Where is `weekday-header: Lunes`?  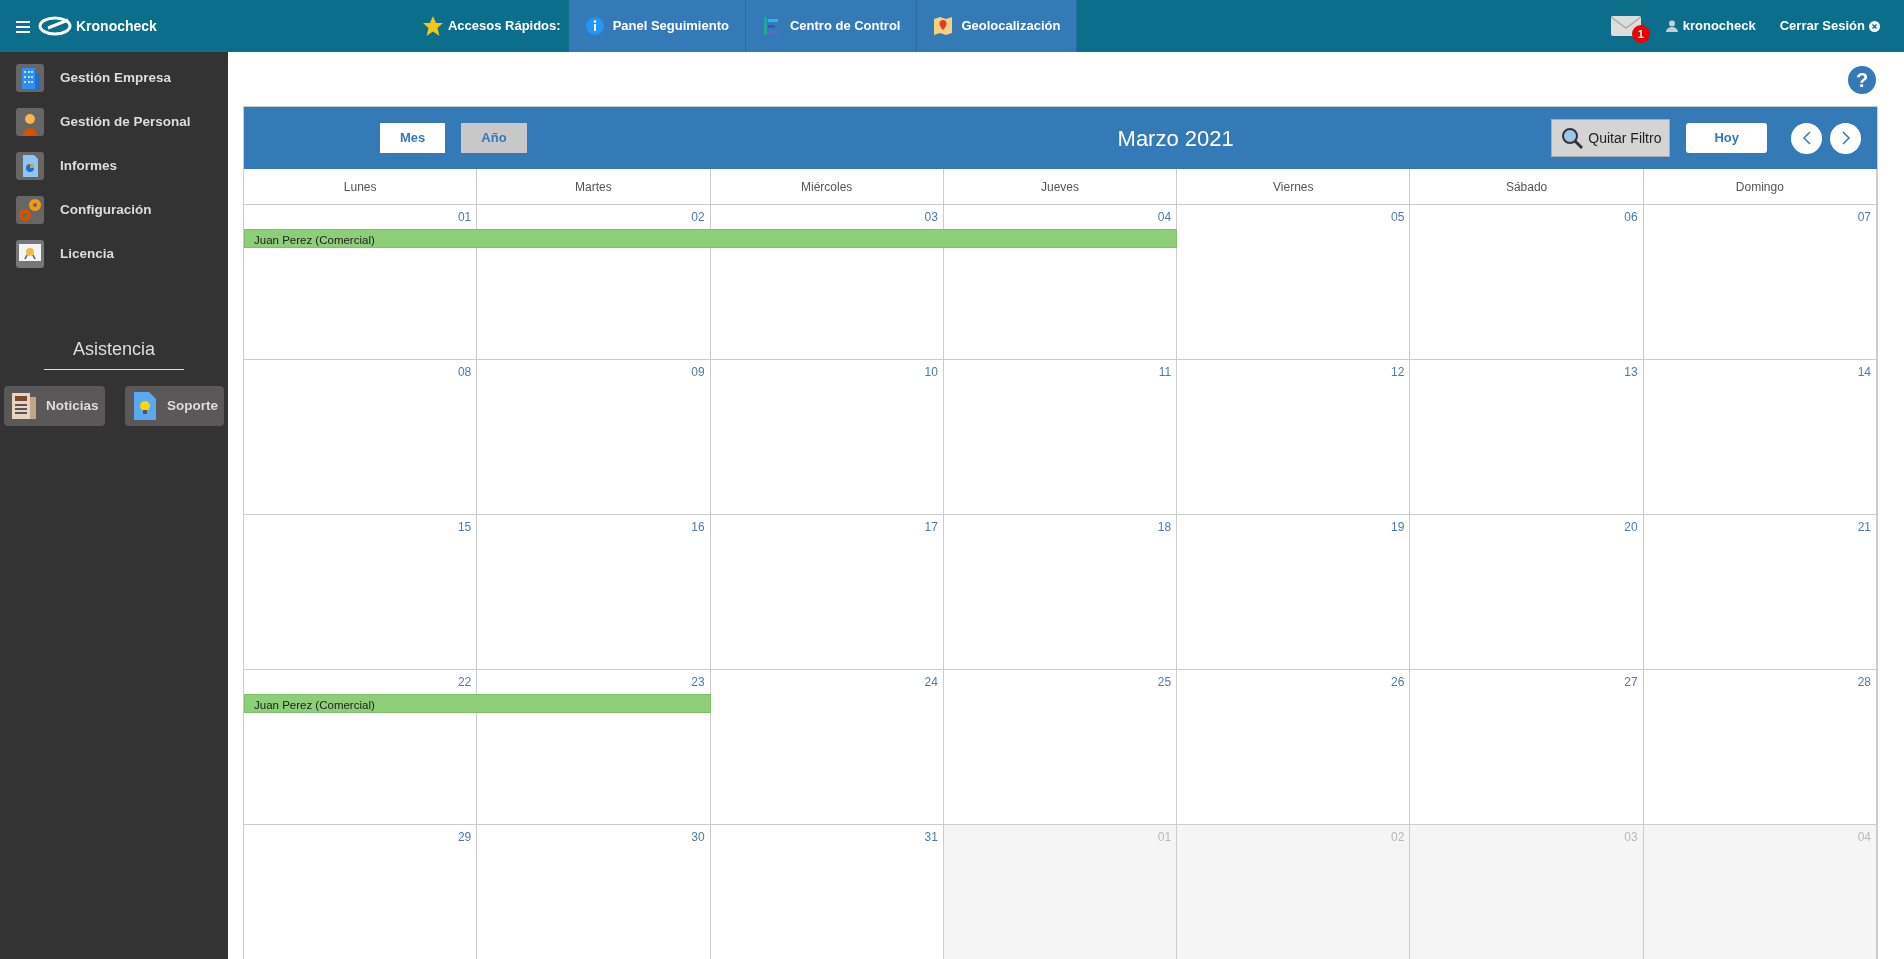
weekday-header: Lunes is located at coordinates (360, 187).